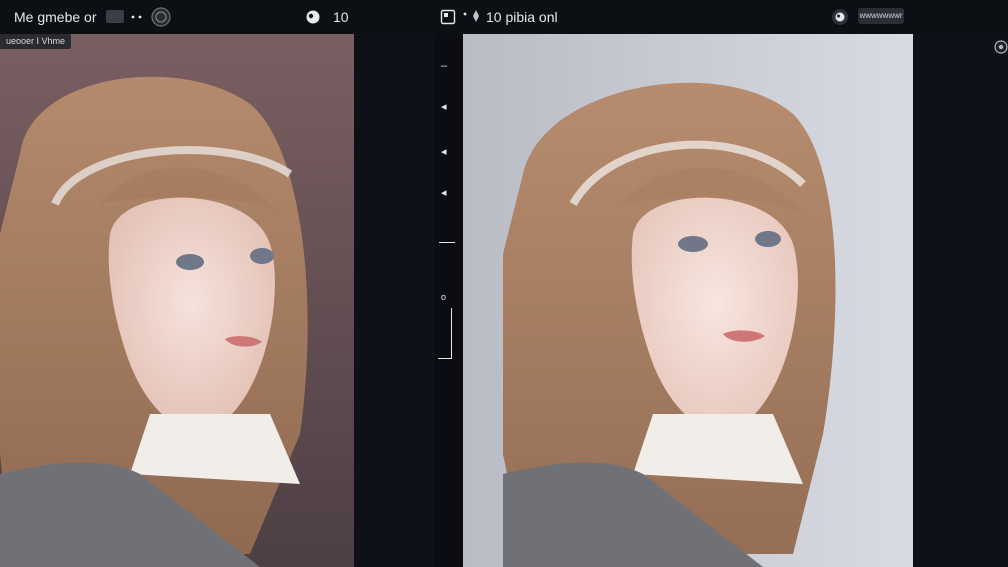 The image size is (1008, 567). What do you see at coordinates (36, 41) in the screenshot?
I see `image-label-tag: ueooer I Vhme` at bounding box center [36, 41].